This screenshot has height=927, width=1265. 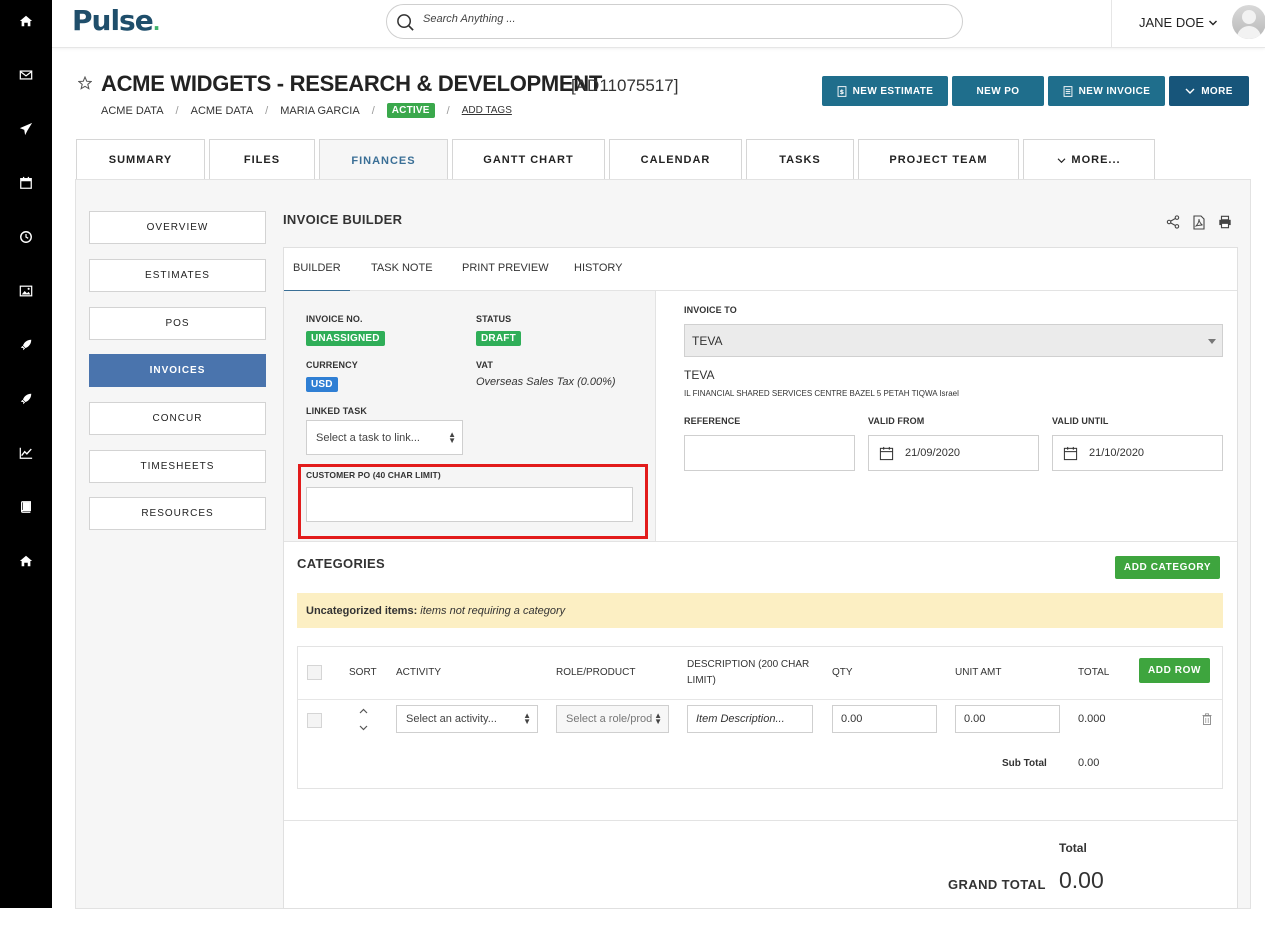 What do you see at coordinates (998, 91) in the screenshot?
I see `new-po-button: NEW PO` at bounding box center [998, 91].